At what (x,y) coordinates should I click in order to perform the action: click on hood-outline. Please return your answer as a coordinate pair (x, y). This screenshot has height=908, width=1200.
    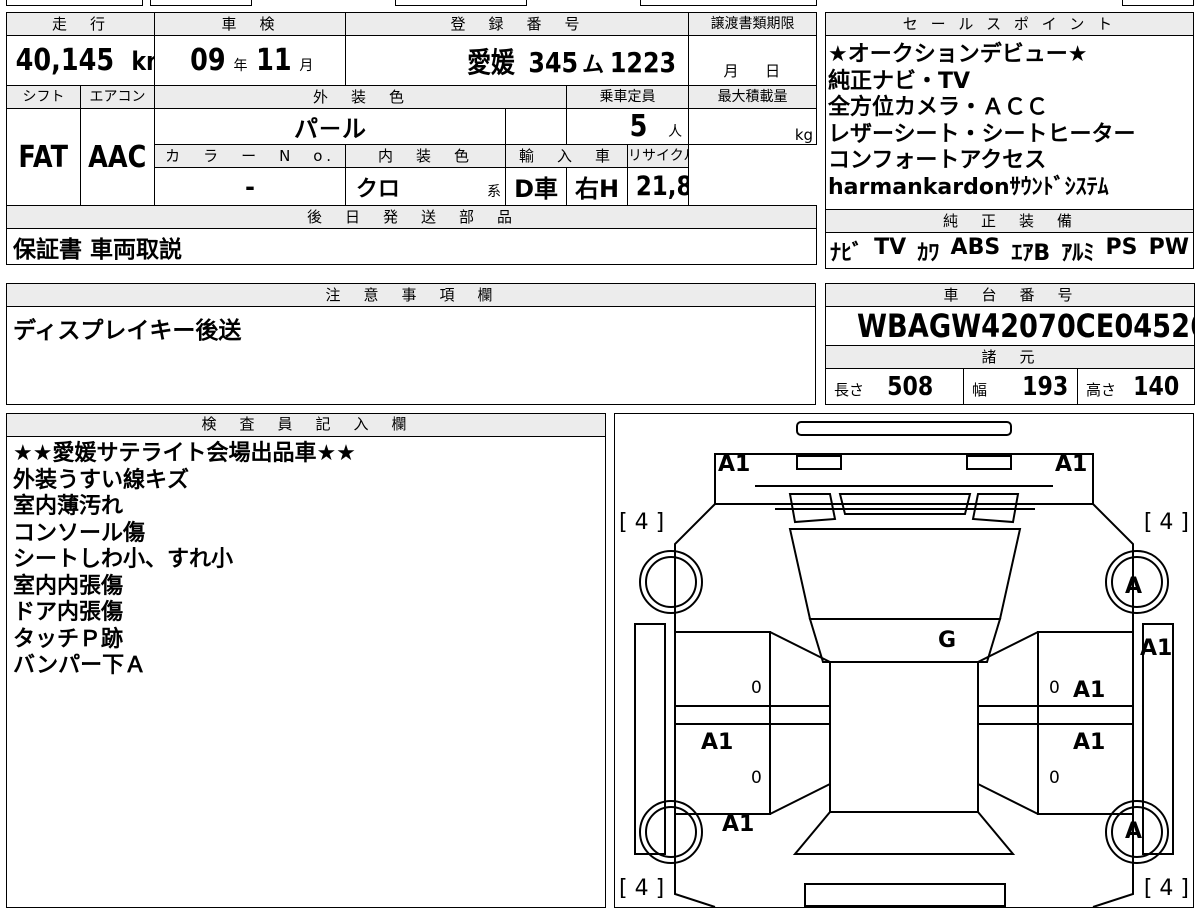
    Looking at the image, I should click on (904, 479).